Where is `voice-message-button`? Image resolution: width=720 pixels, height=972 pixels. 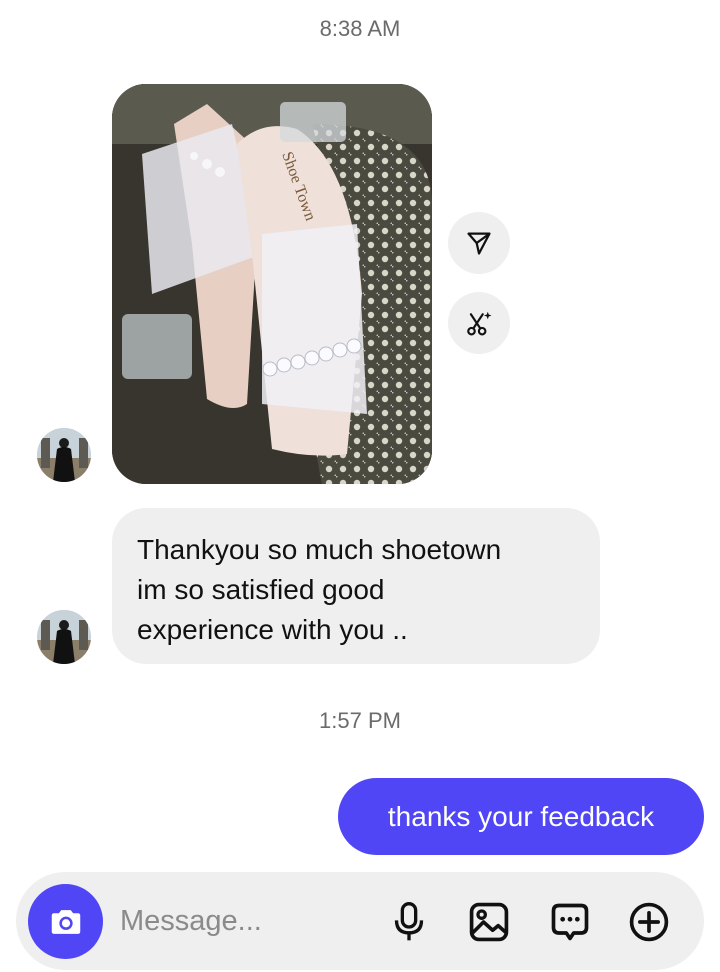
voice-message-button is located at coordinates (409, 922).